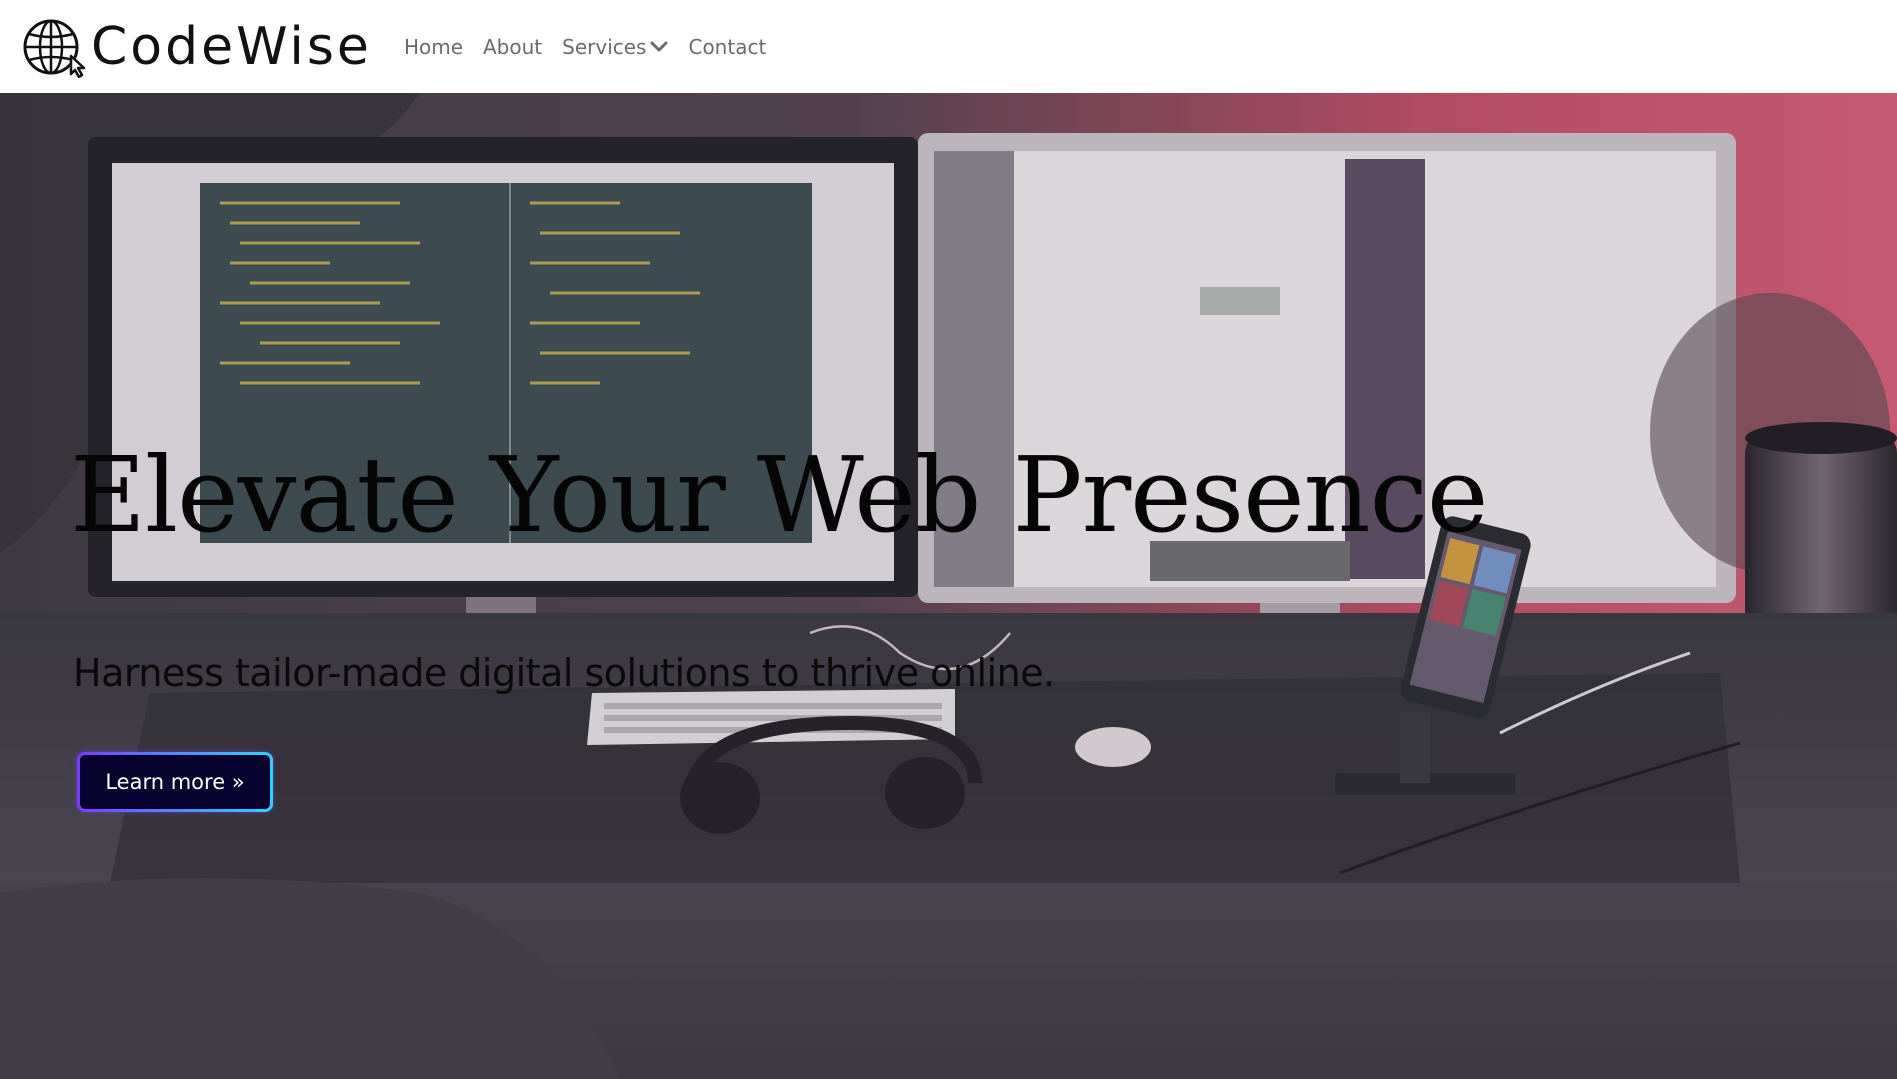 The width and height of the screenshot is (1897, 1079). I want to click on globe-cursor-icon, so click(54, 48).